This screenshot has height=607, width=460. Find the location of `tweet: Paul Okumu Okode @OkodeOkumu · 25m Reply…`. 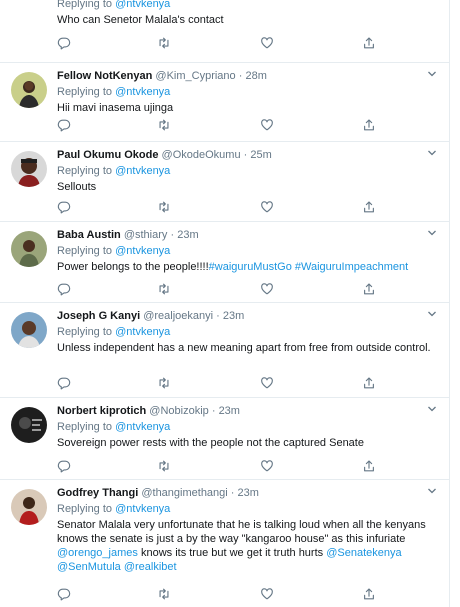

tweet: Paul Okumu Okode @OkodeOkumu · 25m Reply… is located at coordinates (224, 182).